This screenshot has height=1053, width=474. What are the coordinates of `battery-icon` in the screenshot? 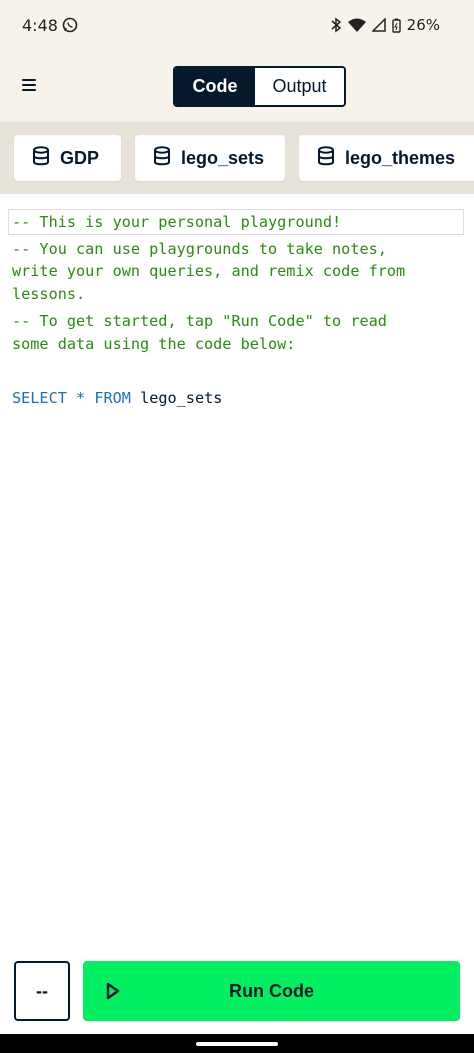 It's located at (396, 25).